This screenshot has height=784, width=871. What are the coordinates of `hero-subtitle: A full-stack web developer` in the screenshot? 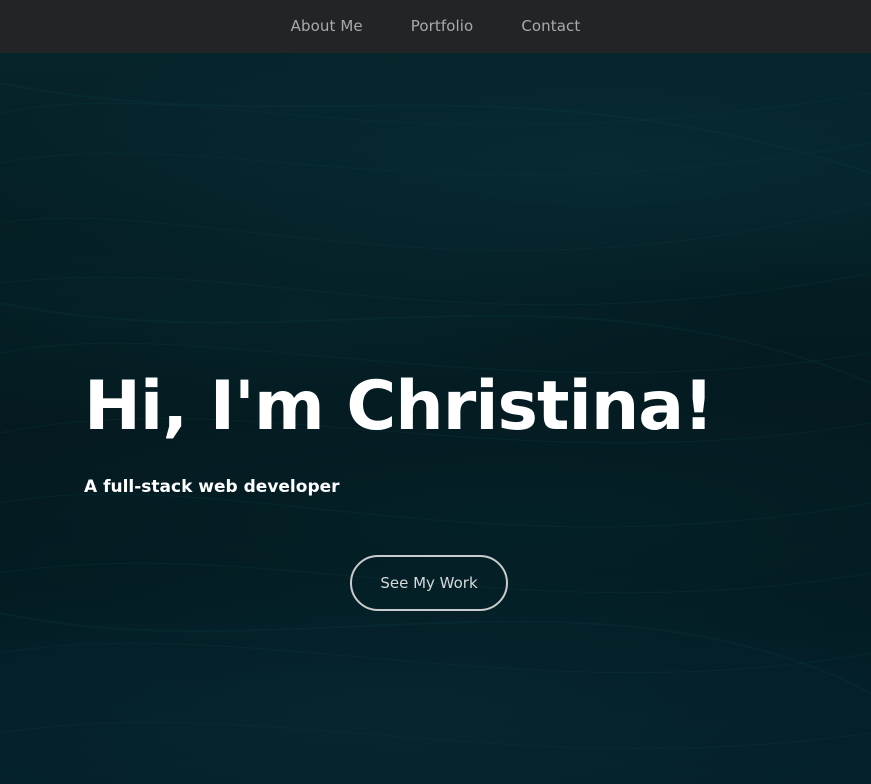 It's located at (212, 487).